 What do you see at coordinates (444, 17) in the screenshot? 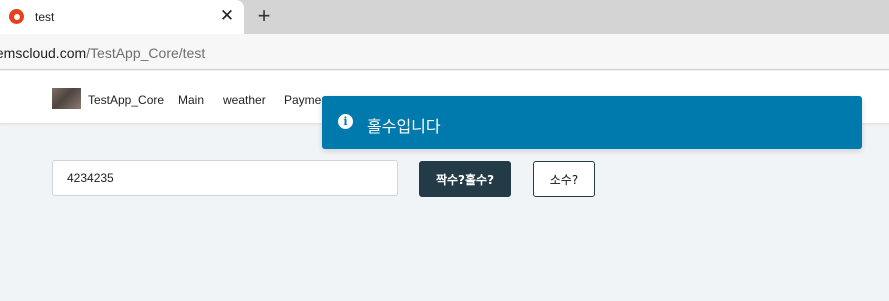
I see `browser-tab-bar: test ✕ +` at bounding box center [444, 17].